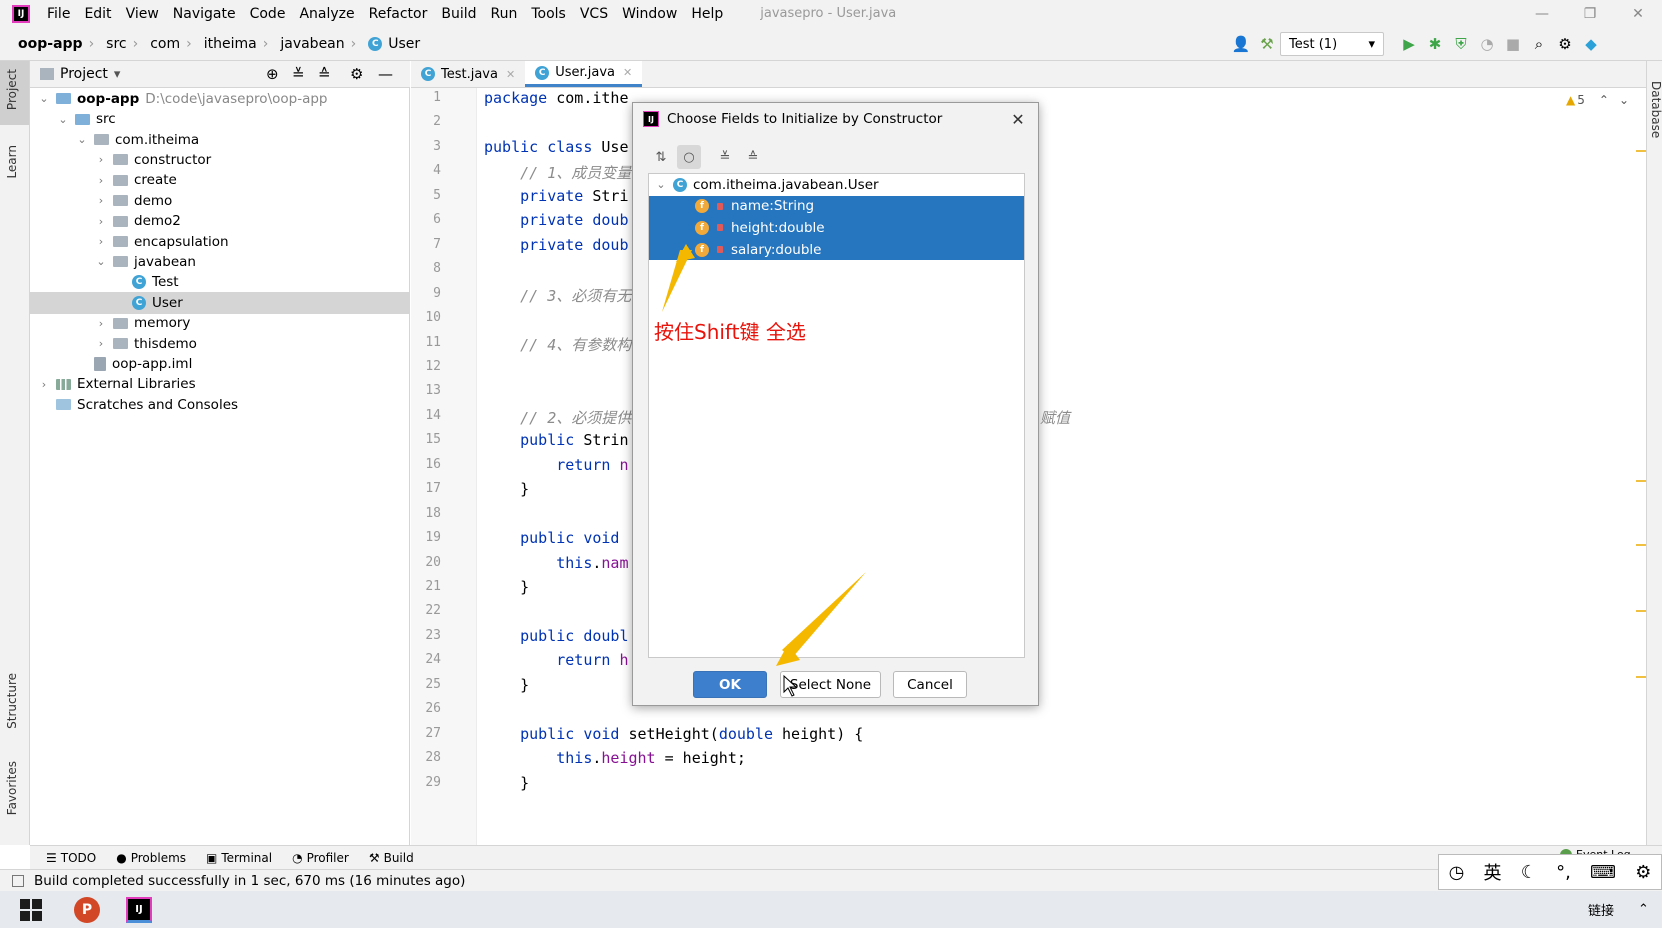  What do you see at coordinates (316, 44) in the screenshot?
I see `breadcrumb-item: javabean ›` at bounding box center [316, 44].